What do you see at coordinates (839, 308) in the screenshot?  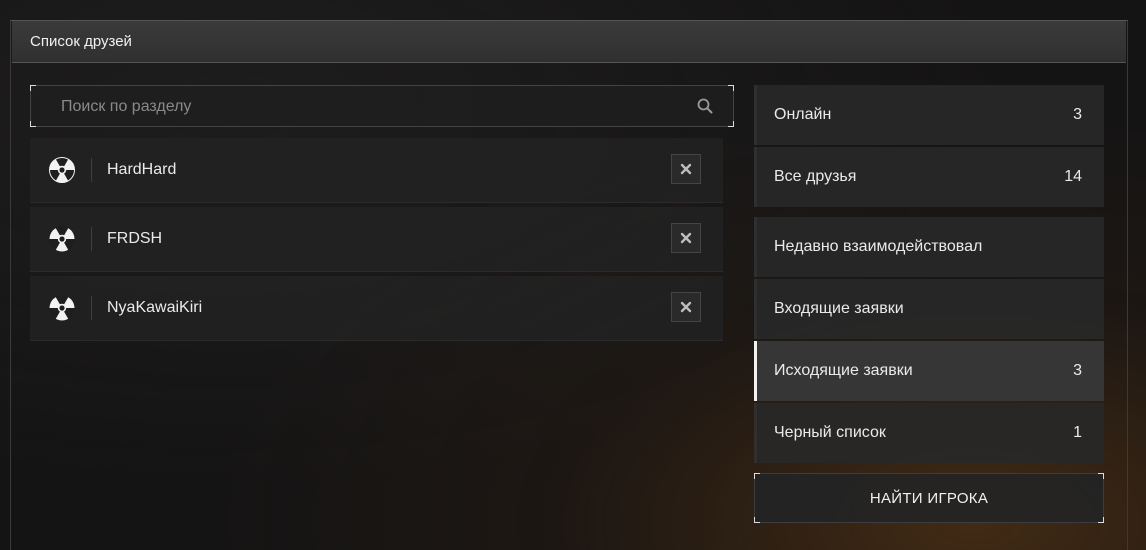 I see `category-label: Входящие заявки` at bounding box center [839, 308].